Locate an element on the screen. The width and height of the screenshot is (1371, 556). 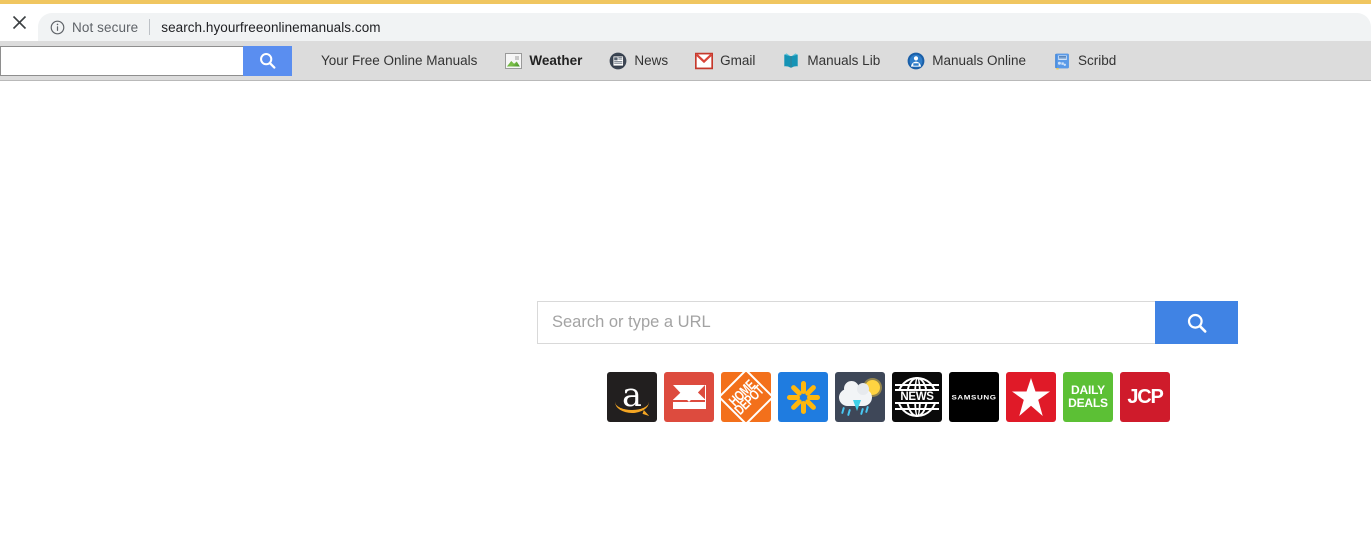
toolbar-search-group is located at coordinates (146, 60).